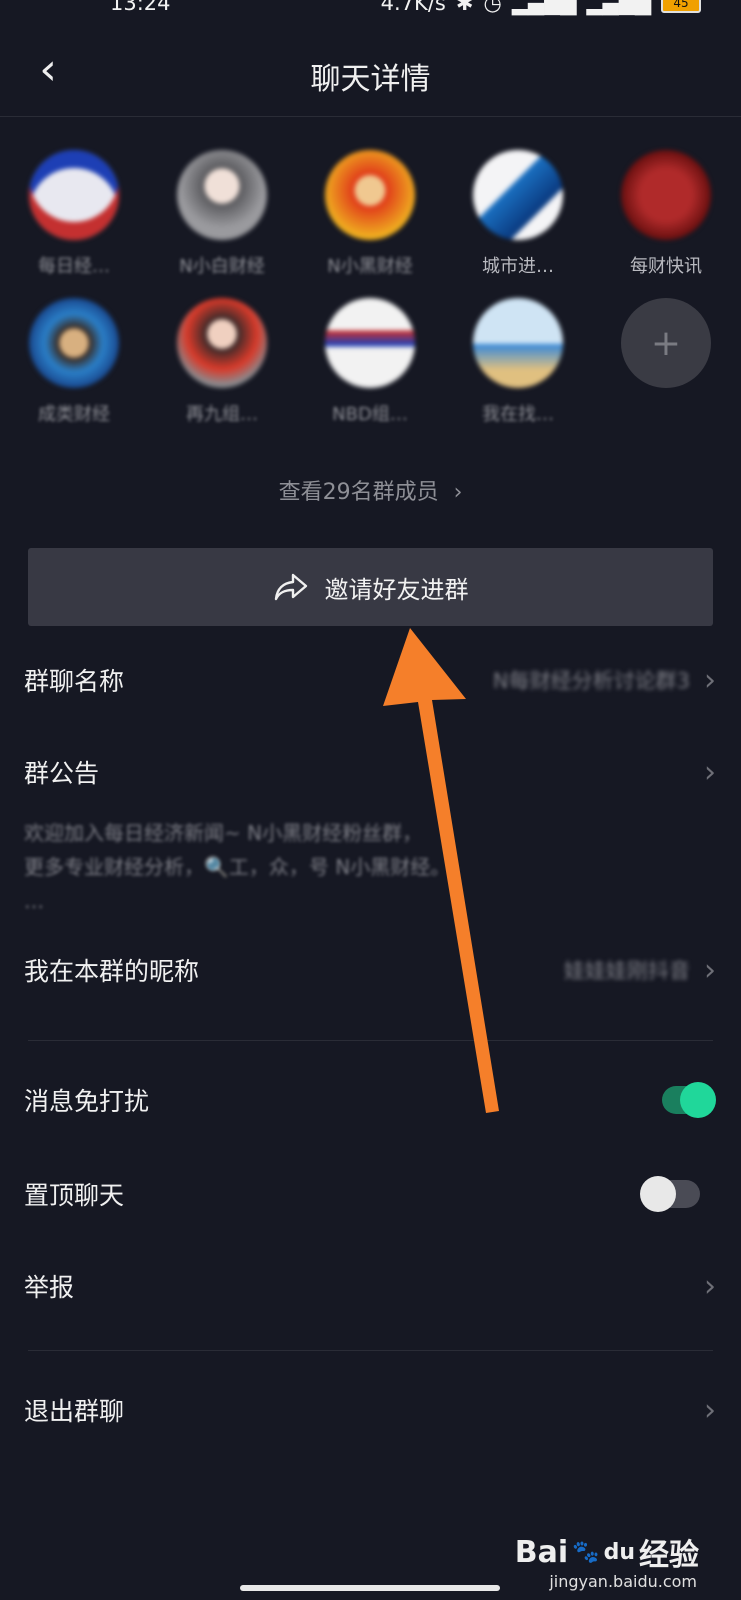  Describe the element at coordinates (370, 1100) in the screenshot. I see `mute-row: 消息免打扰` at that location.